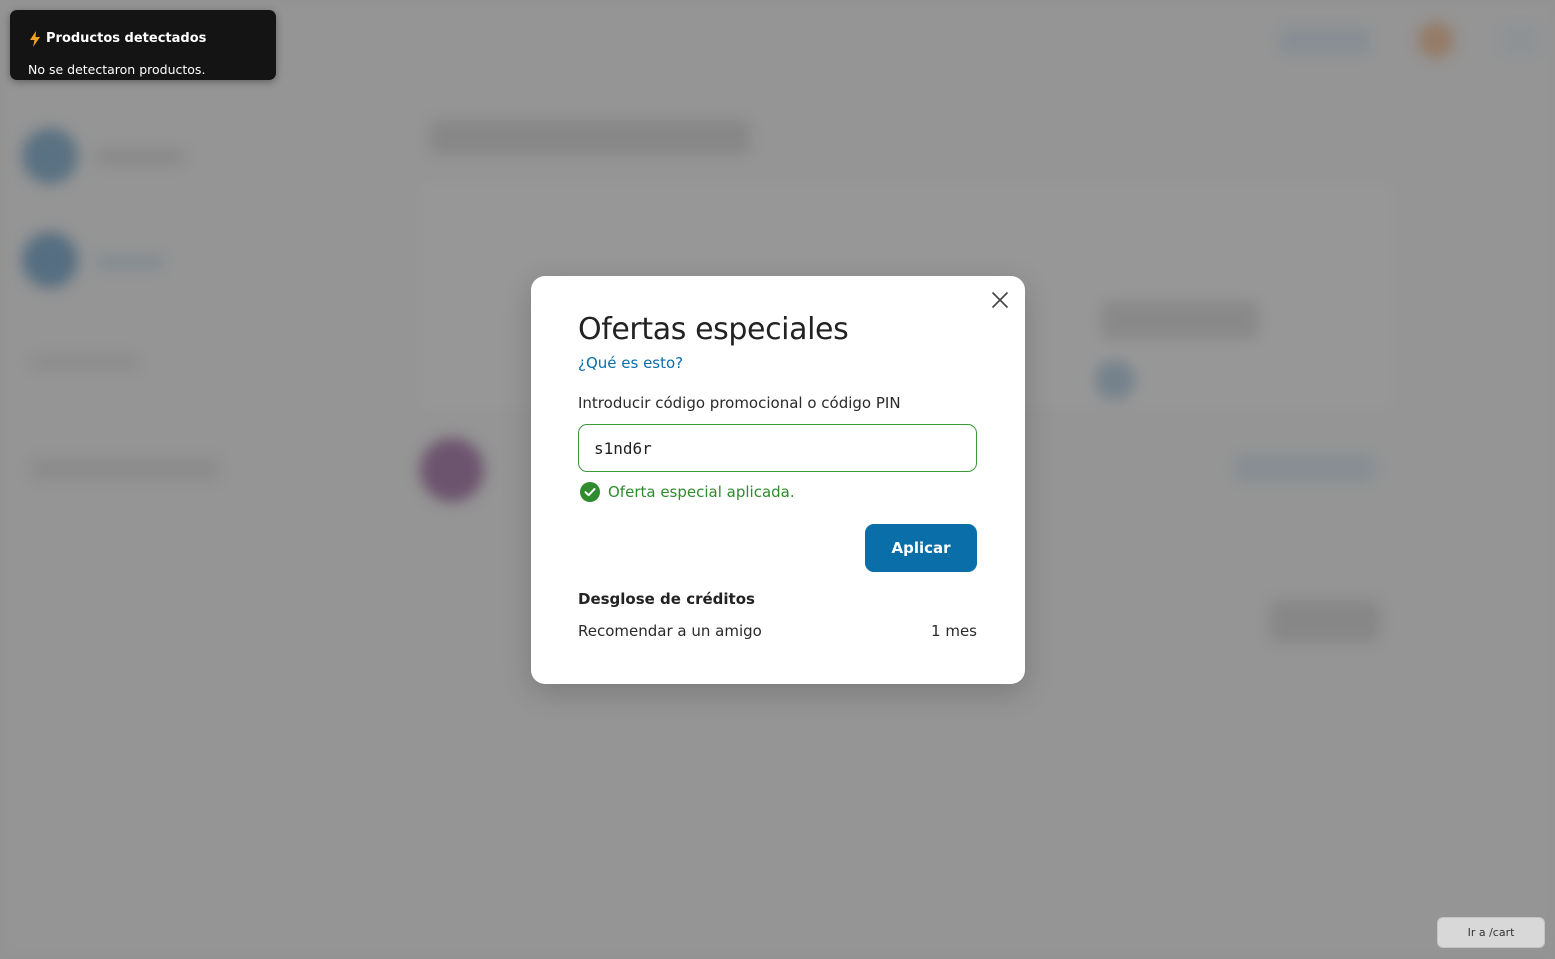  I want to click on go-to-cart-button: Ir a /cart, so click(1491, 932).